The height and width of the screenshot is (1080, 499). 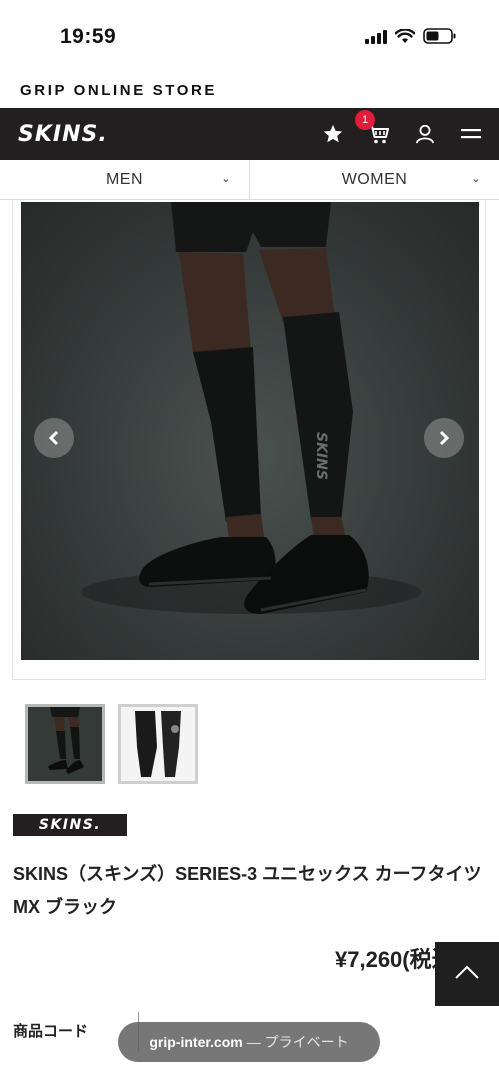 I want to click on header-bar: SKINS. 1, so click(x=249, y=134).